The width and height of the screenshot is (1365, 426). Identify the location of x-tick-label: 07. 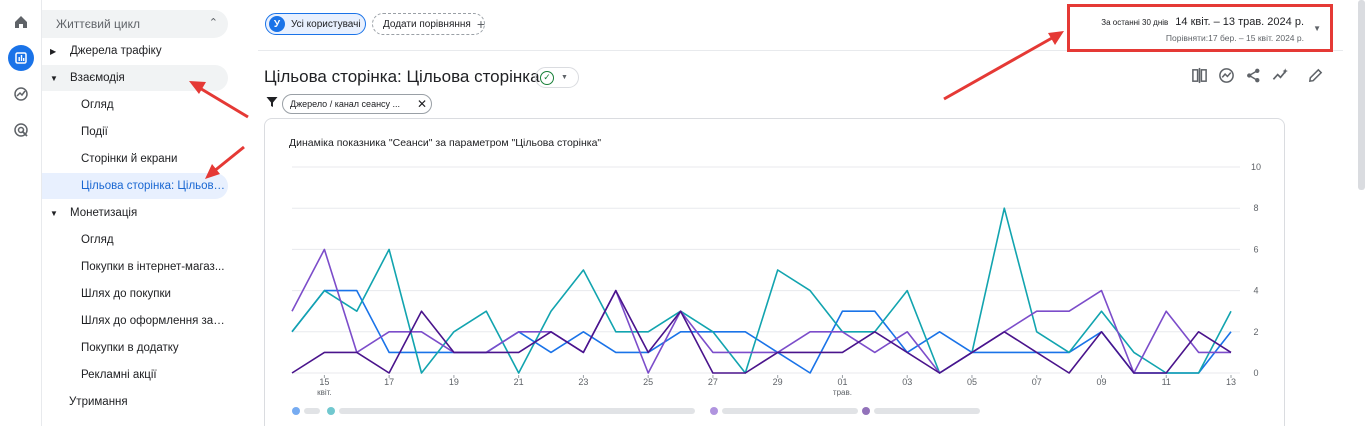
(1037, 382).